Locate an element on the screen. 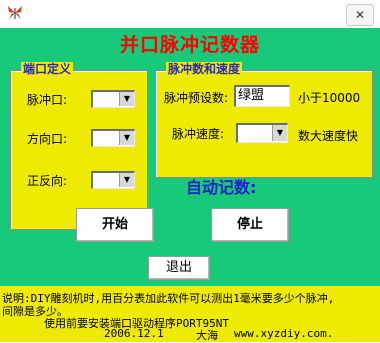 The width and height of the screenshot is (380, 343). start-button: 开始 is located at coordinates (115, 225).